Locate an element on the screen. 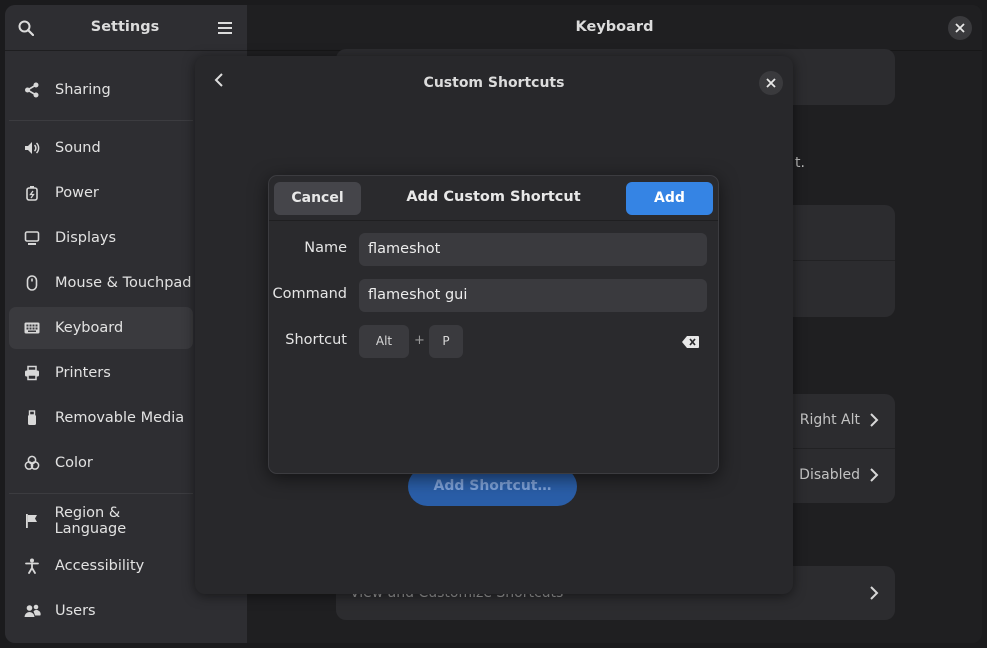 This screenshot has height=648, width=987. sidebar-item-label: Accessibility is located at coordinates (100, 566).